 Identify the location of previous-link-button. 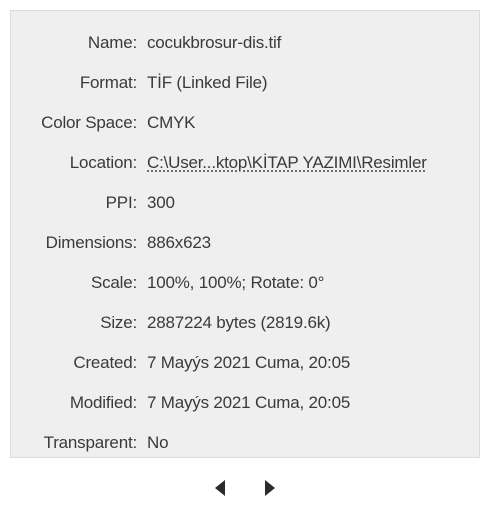
(220, 488).